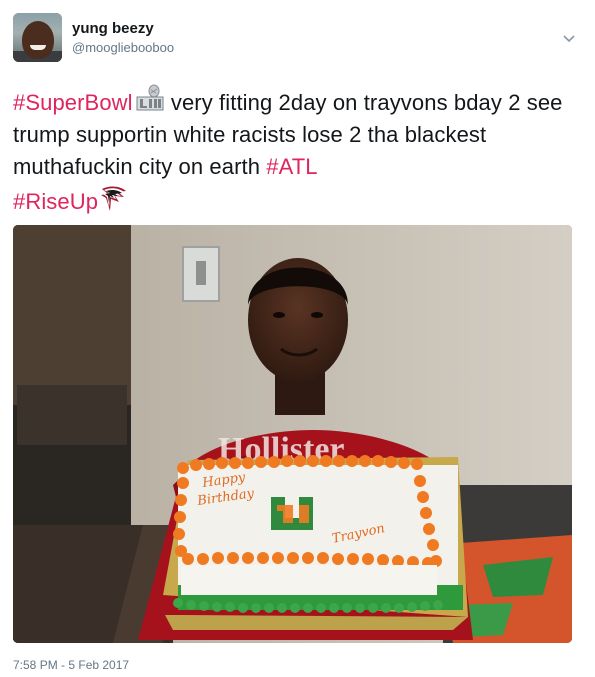  I want to click on hashtag-riseup: #RiseUp, so click(55, 201).